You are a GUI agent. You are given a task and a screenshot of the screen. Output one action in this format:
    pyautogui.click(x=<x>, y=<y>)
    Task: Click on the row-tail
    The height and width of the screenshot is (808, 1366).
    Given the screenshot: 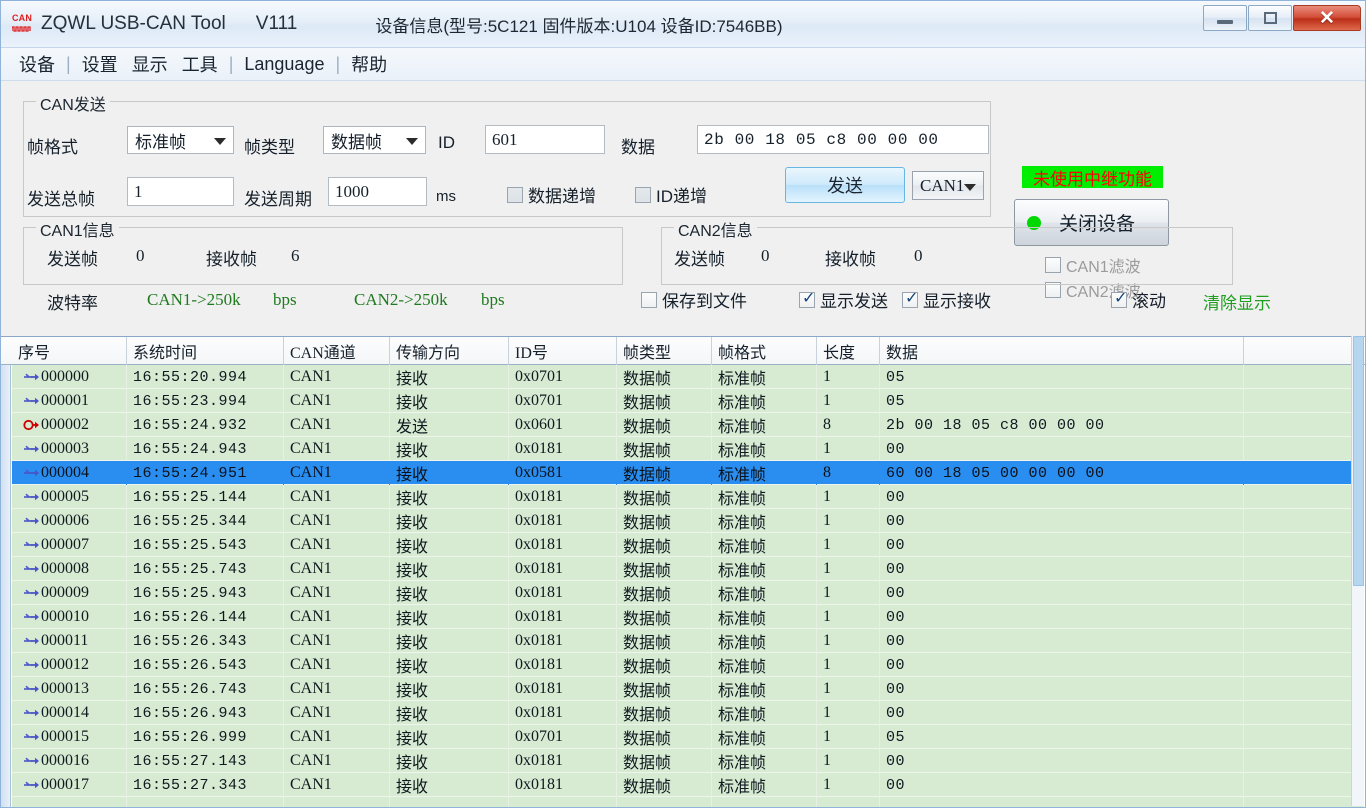 What is the action you would take?
    pyautogui.click(x=1364, y=737)
    